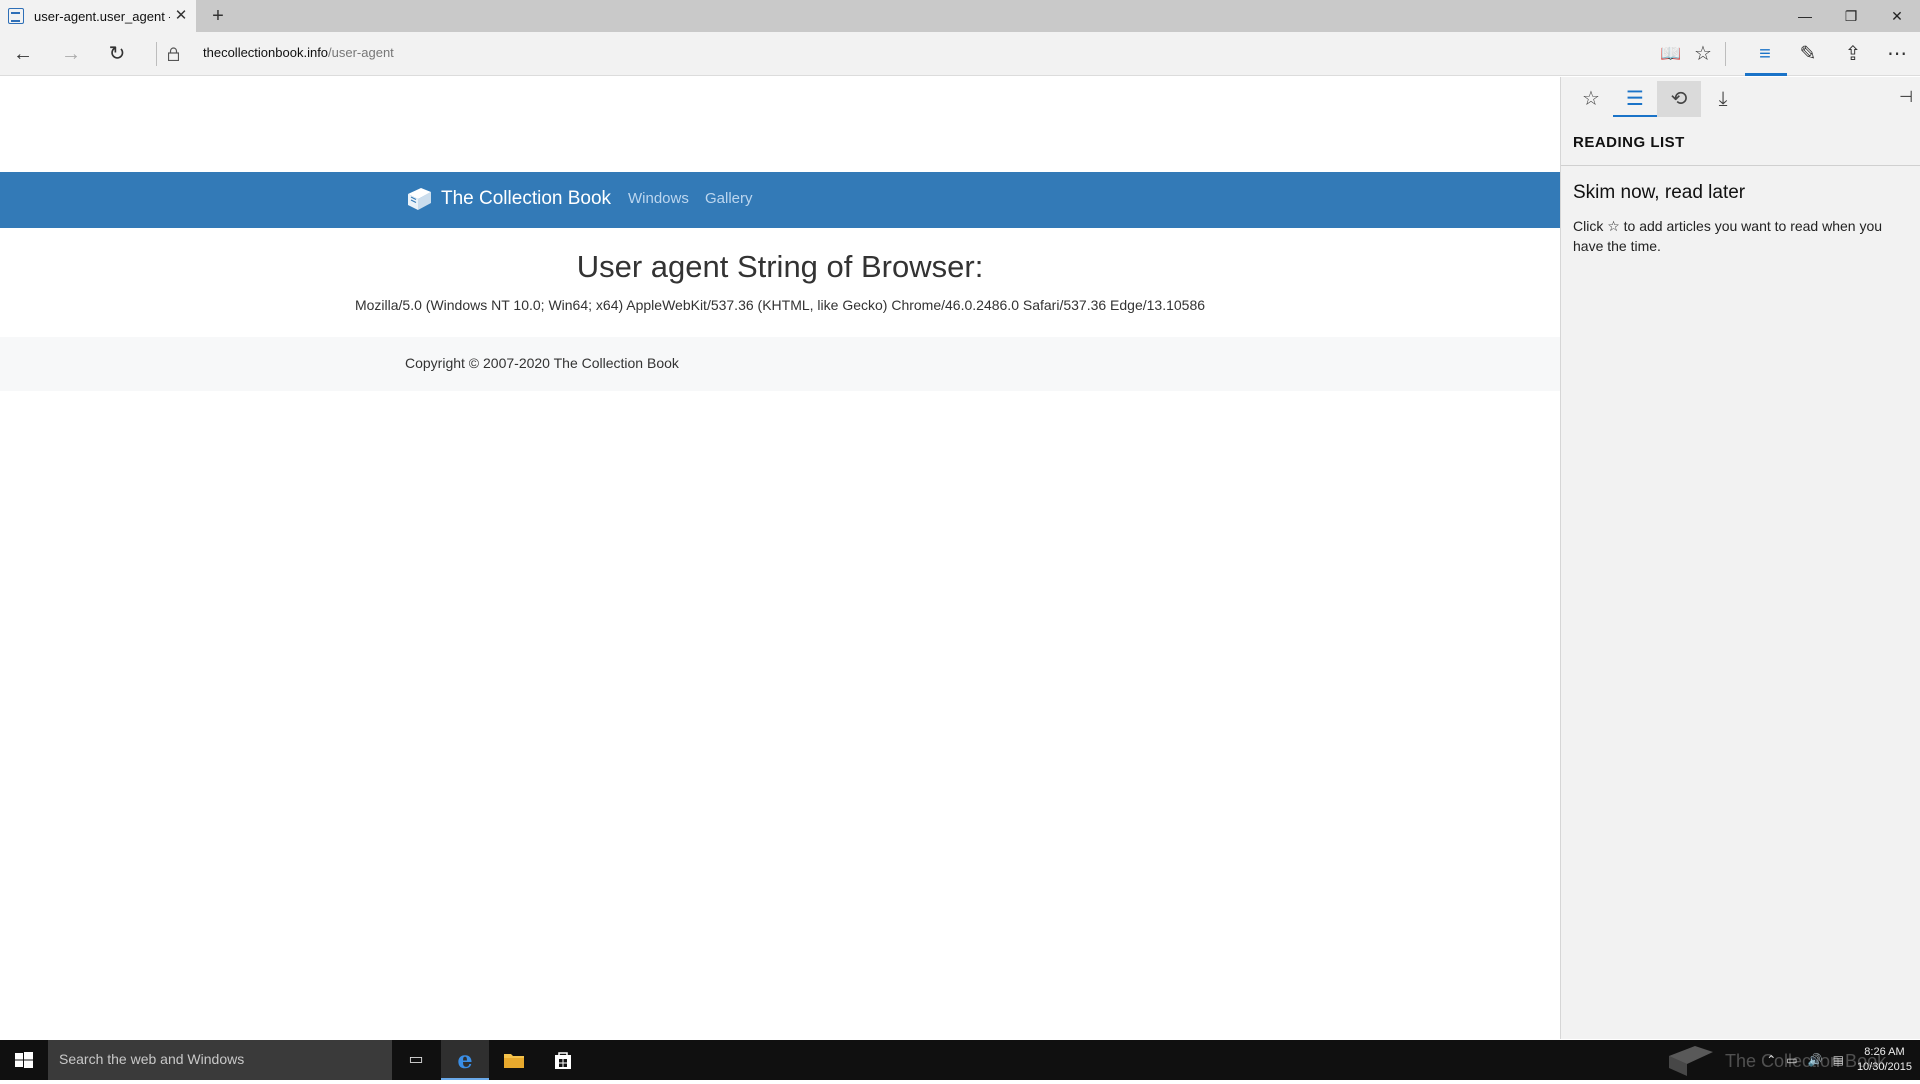  What do you see at coordinates (1808, 54) in the screenshot?
I see `web-note-icon: ✎` at bounding box center [1808, 54].